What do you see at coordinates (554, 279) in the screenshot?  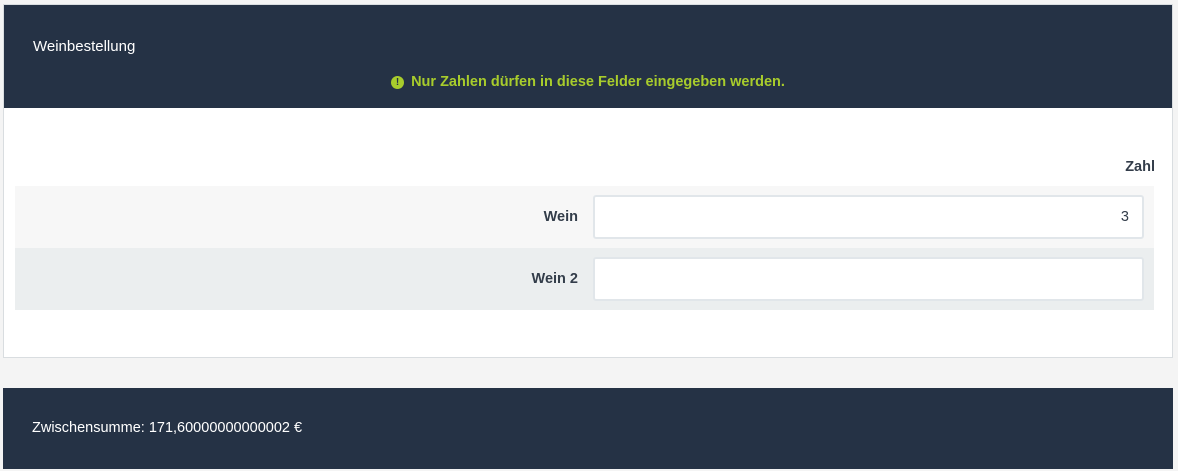 I see `row-label-wein-2: Wein 2` at bounding box center [554, 279].